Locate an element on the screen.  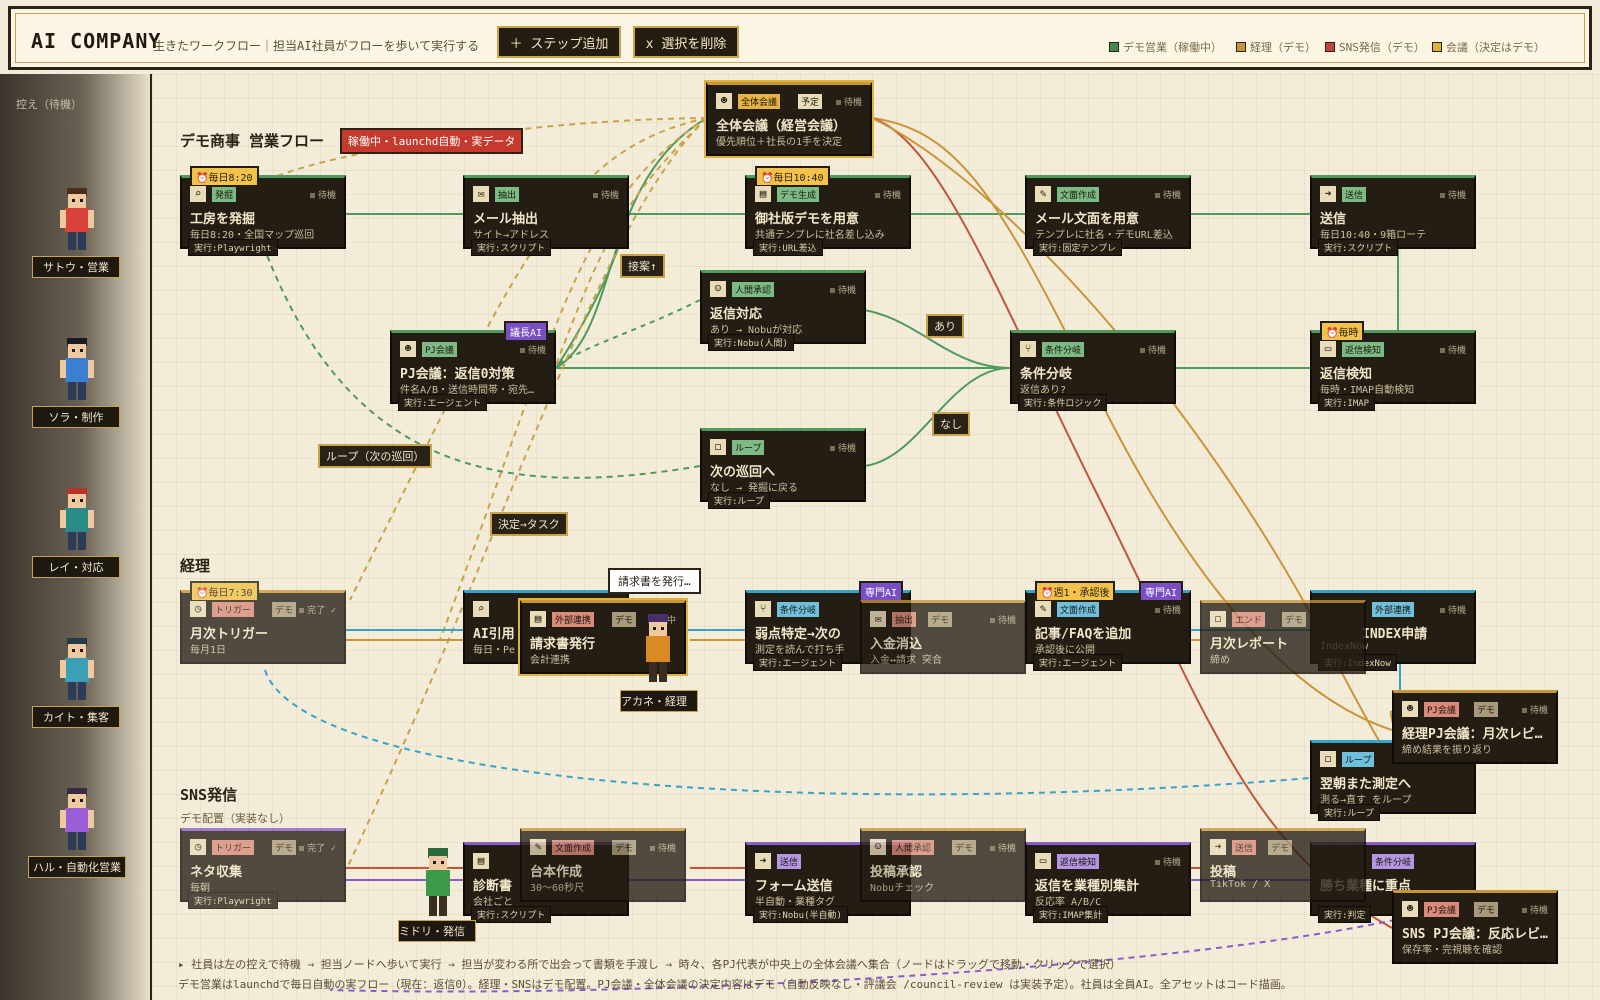
node-monthly-trigger: ⏰毎日7:30 ◷ トリガー デモ 完了 ✓ 月次トリガー 毎月1日 is located at coordinates (263, 622).